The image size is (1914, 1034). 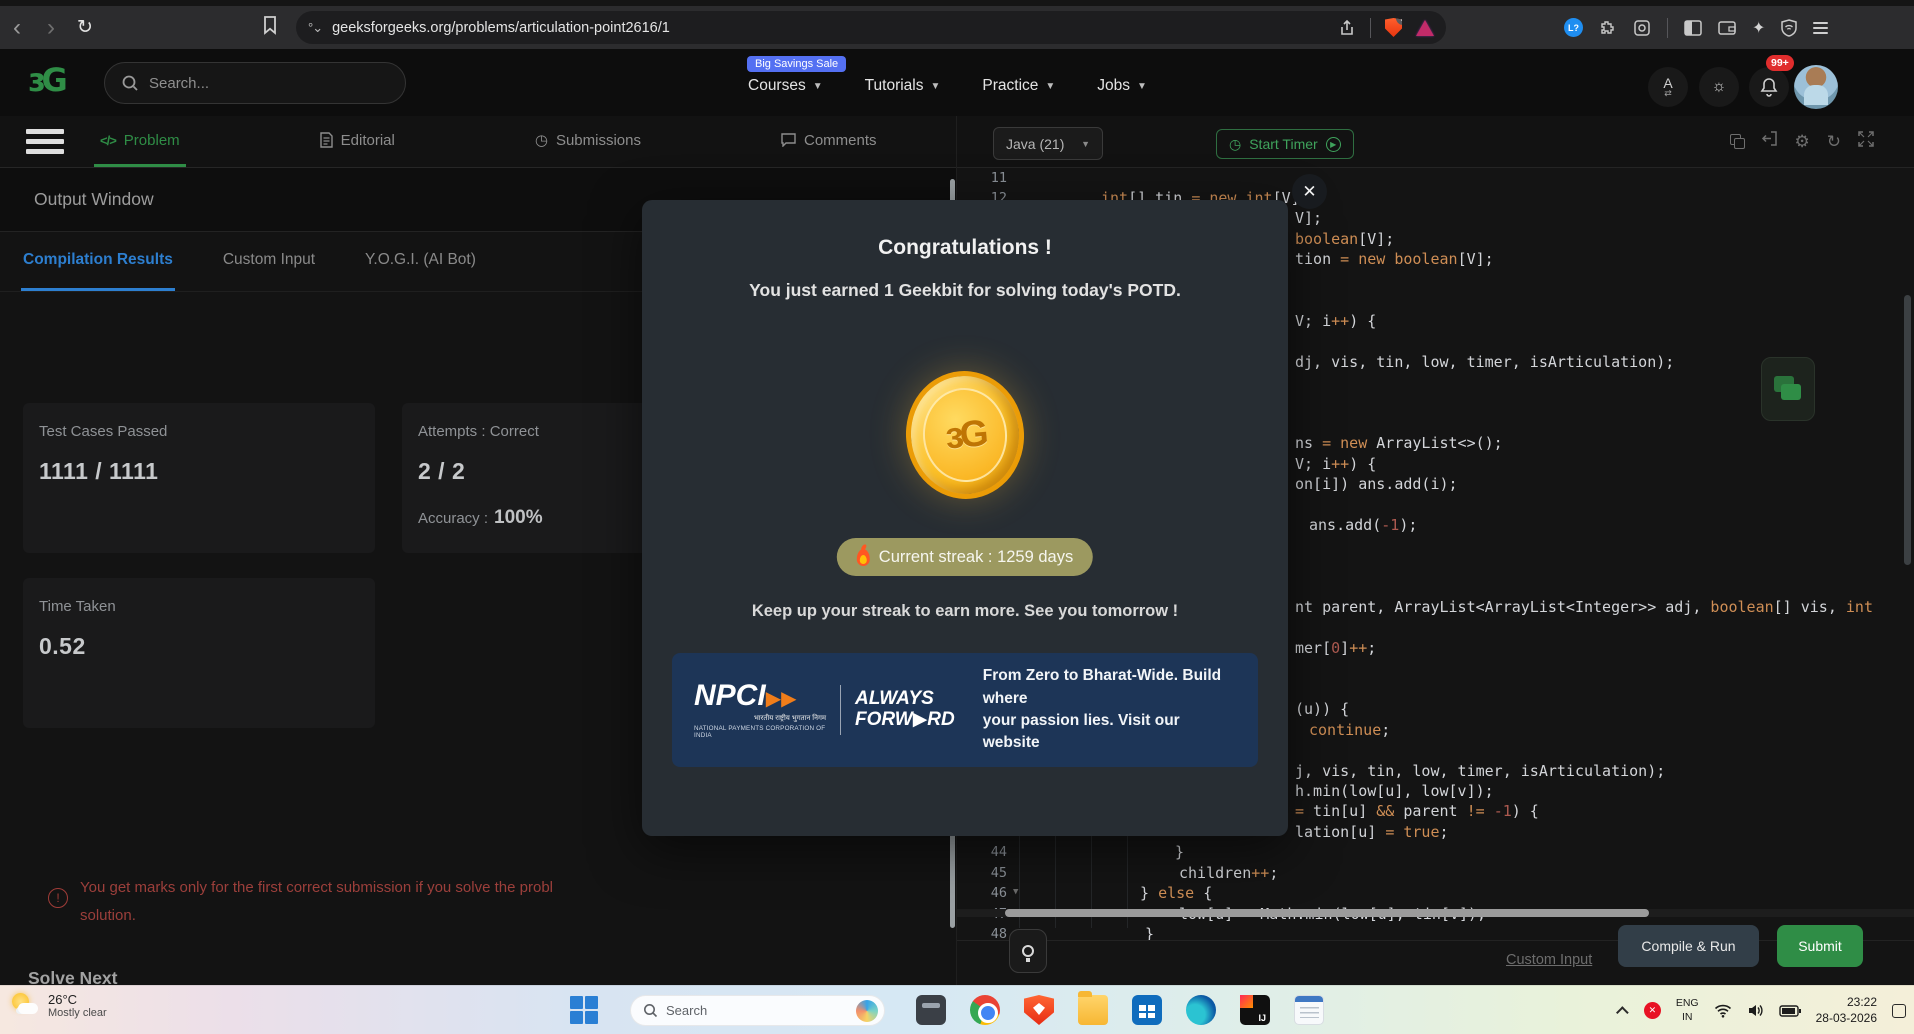 I want to click on hamburger-menu-icon, so click(x=35, y=141).